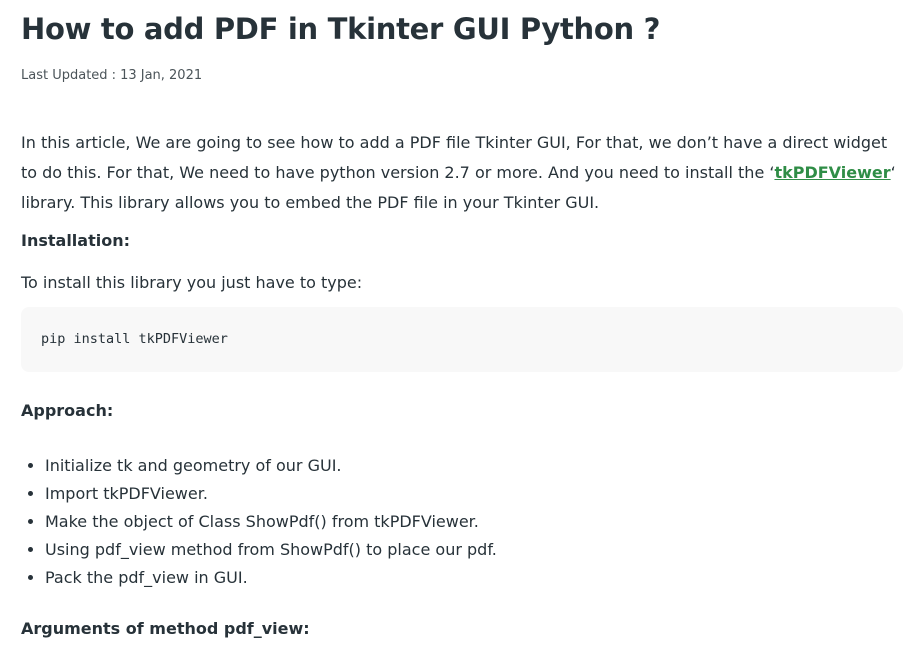 Image resolution: width=921 pixels, height=664 pixels. I want to click on installation-heading: Installation:, so click(75, 240).